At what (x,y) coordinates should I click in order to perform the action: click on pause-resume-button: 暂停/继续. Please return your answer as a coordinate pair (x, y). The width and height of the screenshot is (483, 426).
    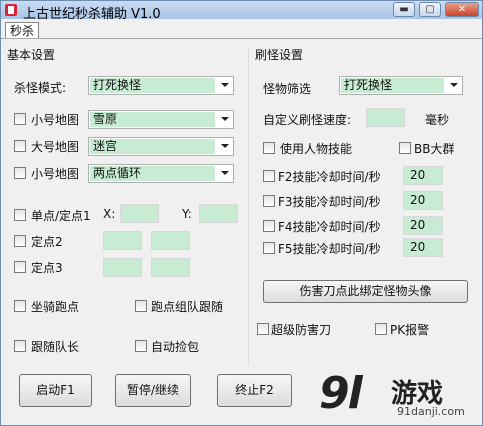
    Looking at the image, I should click on (153, 390).